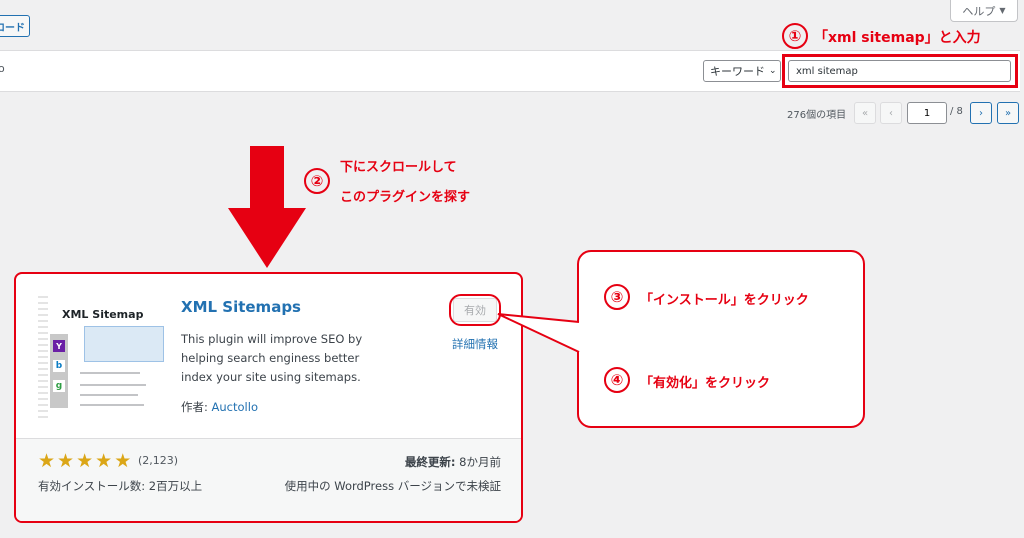  I want to click on step2-line1: 下にスクロールして, so click(398, 167).